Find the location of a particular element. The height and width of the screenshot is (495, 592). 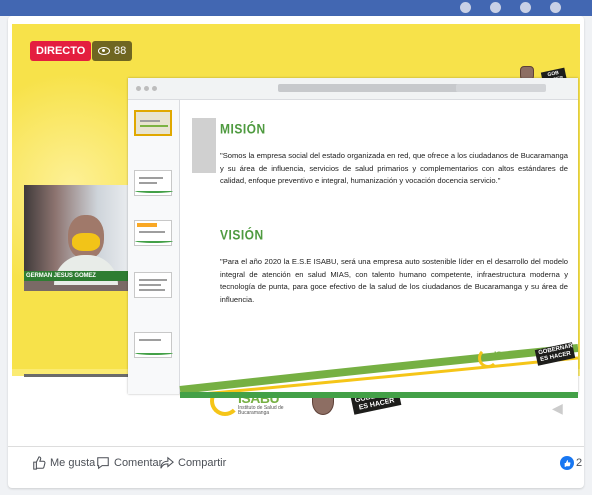

live-badge: DIRECTO is located at coordinates (61, 51).